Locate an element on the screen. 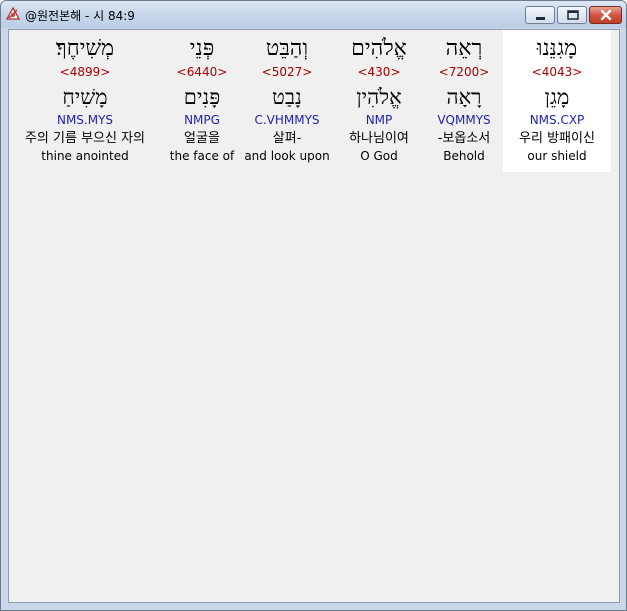  minimize-icon is located at coordinates (540, 18).